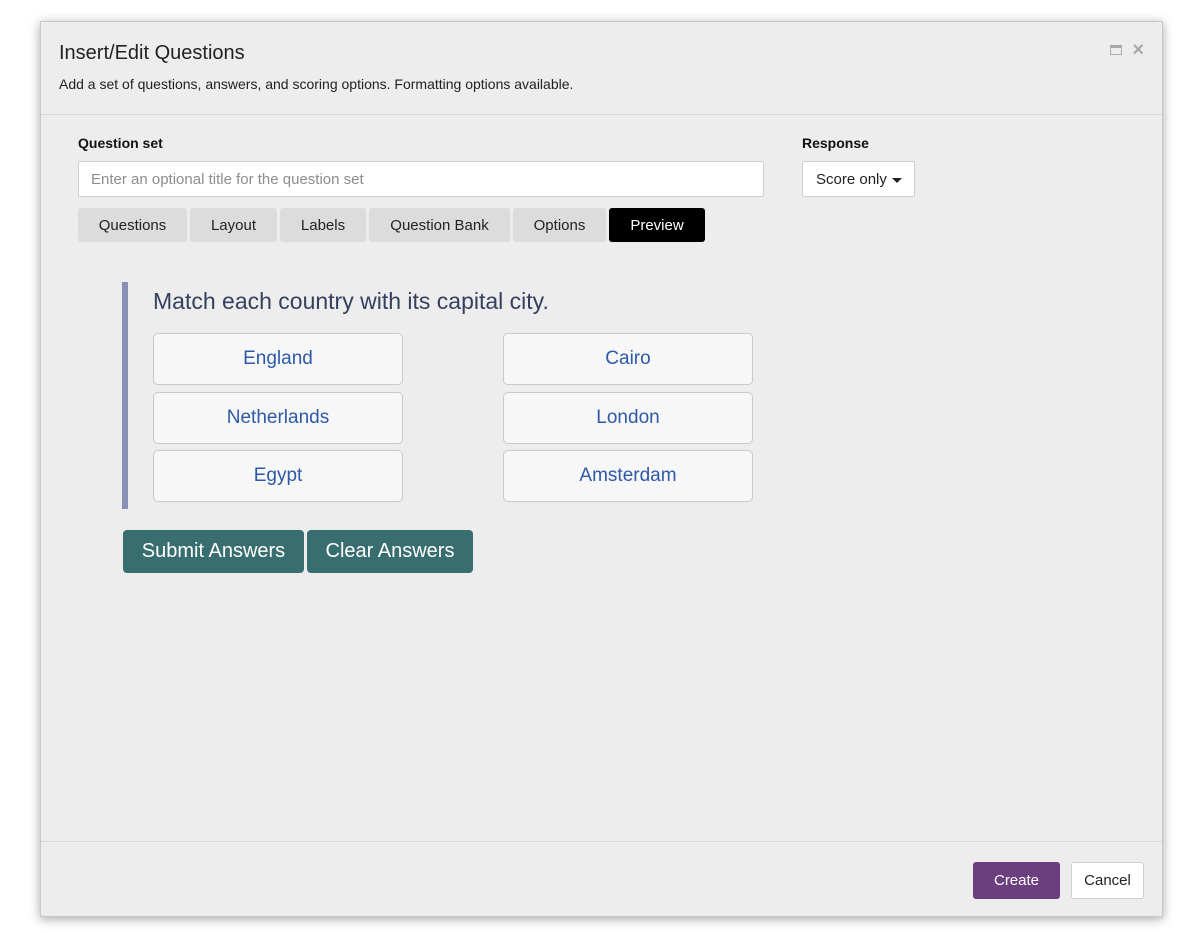 The image size is (1198, 933). I want to click on response-dropdown: Score only, so click(858, 179).